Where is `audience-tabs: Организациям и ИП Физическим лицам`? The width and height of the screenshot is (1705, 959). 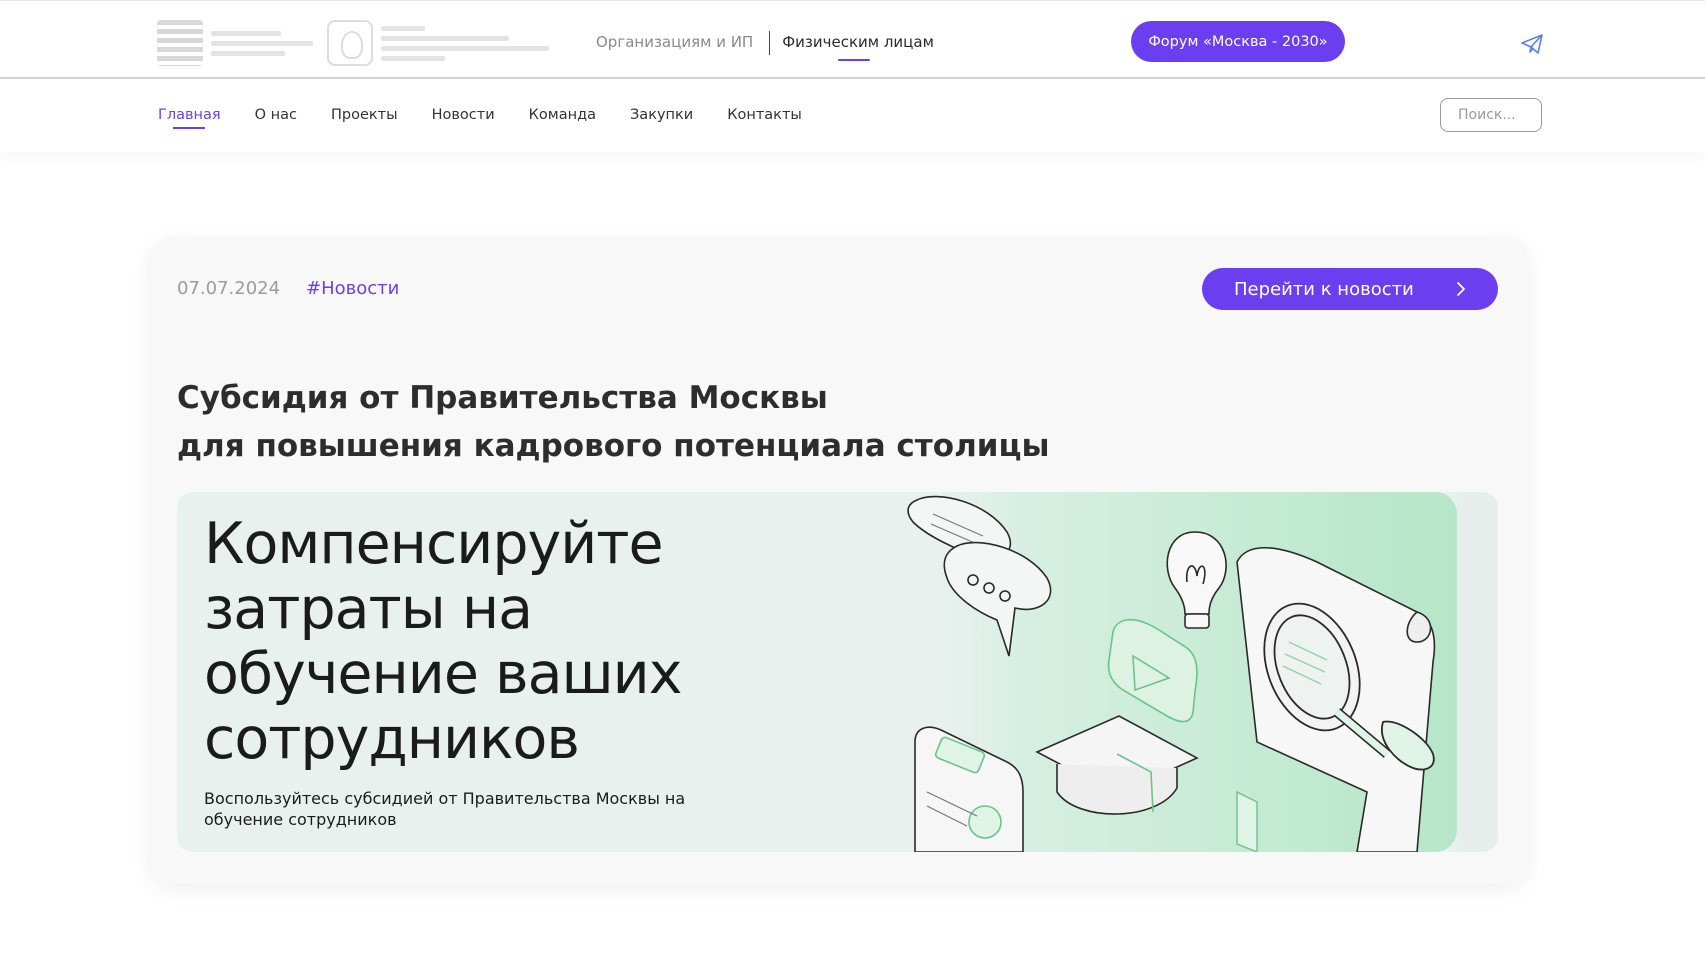 audience-tabs: Организациям и ИП Физическим лицам is located at coordinates (765, 46).